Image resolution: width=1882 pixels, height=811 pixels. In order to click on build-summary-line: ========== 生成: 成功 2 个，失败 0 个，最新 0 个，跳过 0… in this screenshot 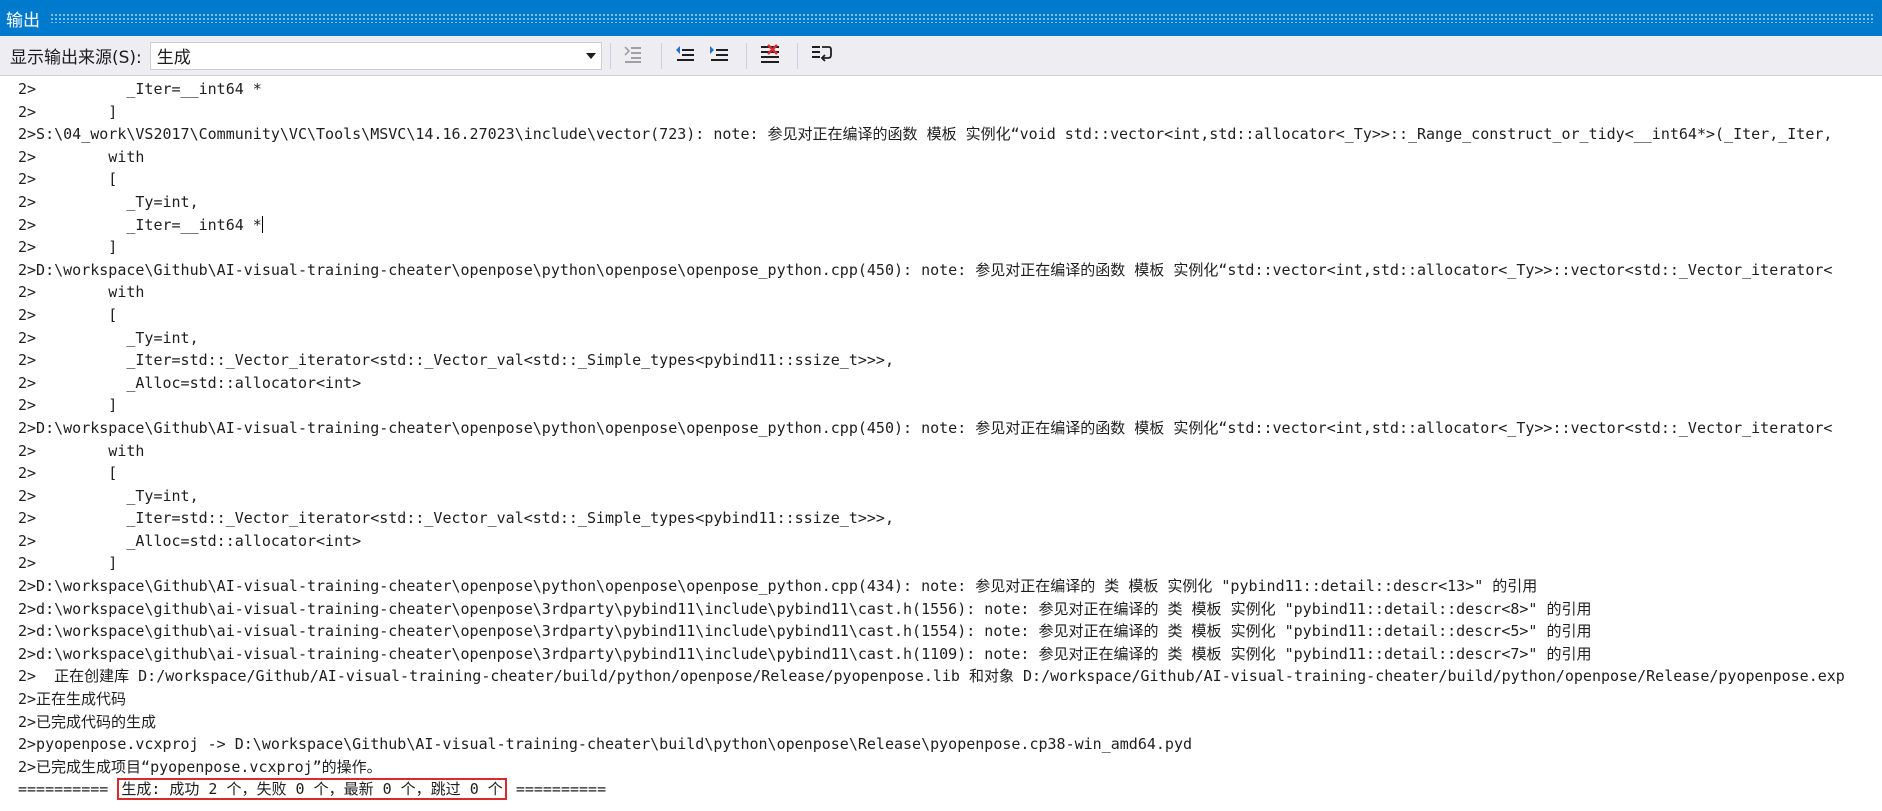, I will do `click(931, 789)`.